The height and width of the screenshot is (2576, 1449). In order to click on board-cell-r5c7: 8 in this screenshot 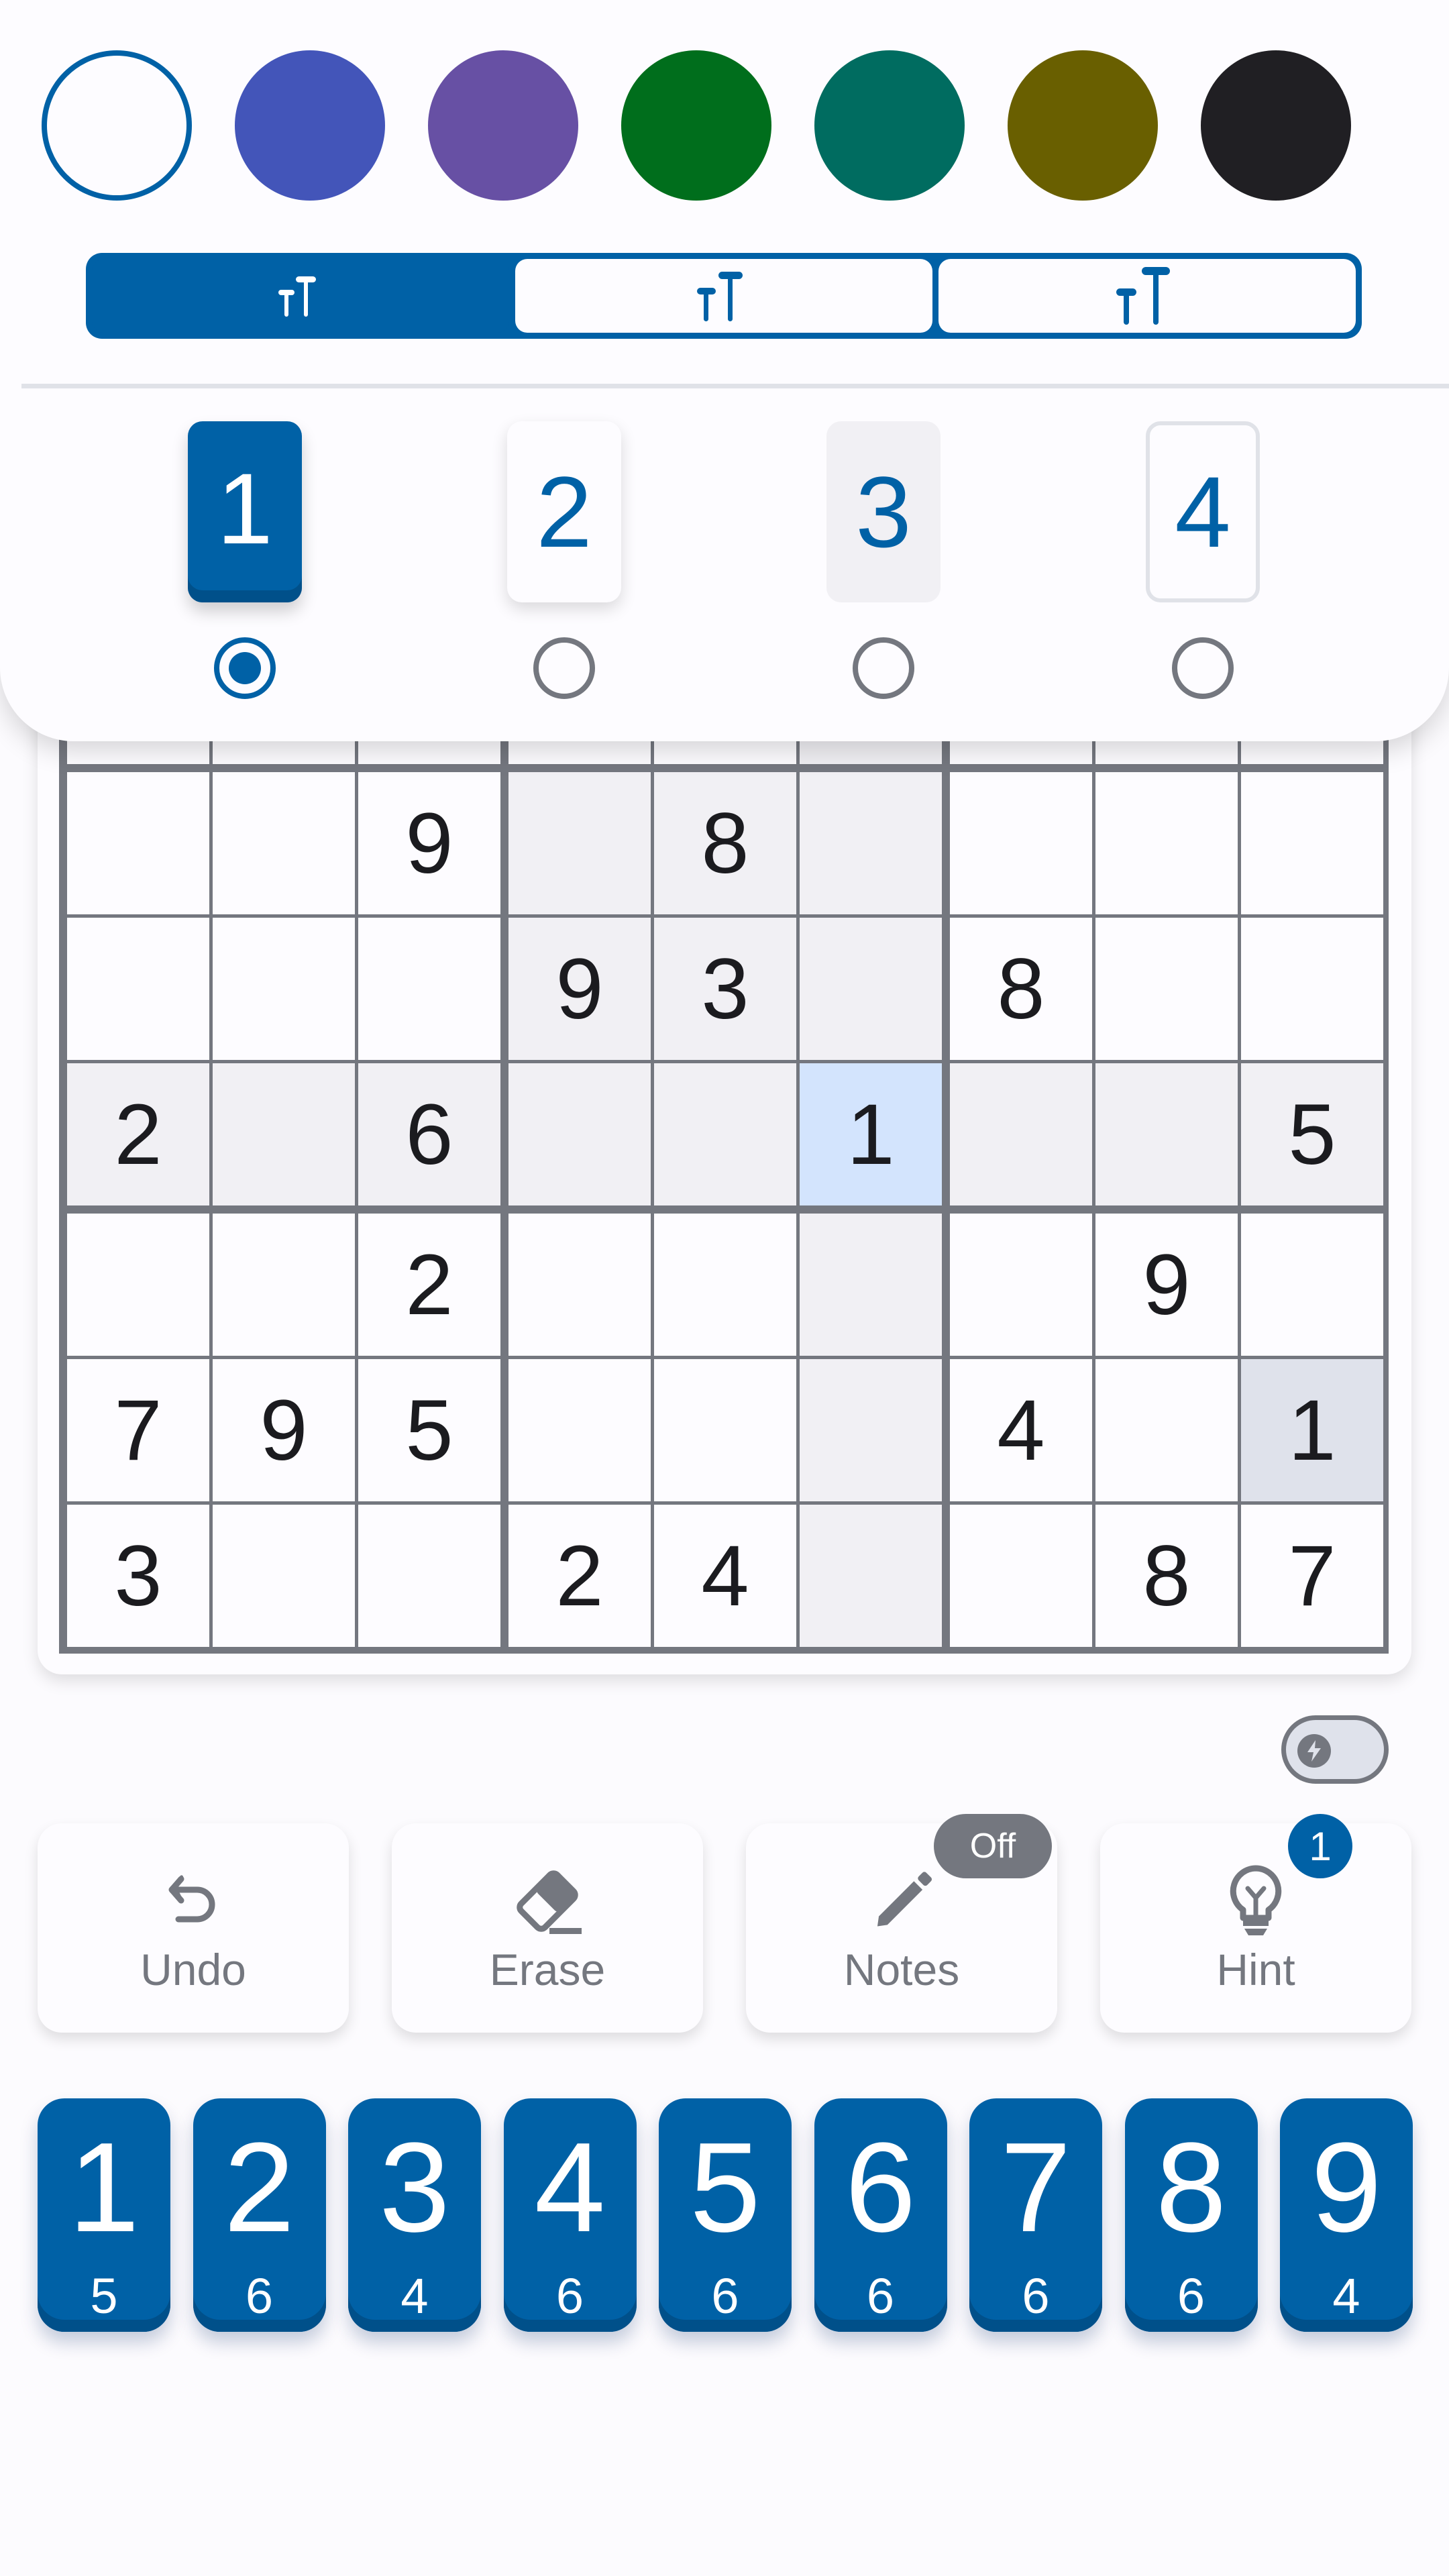, I will do `click(1021, 989)`.